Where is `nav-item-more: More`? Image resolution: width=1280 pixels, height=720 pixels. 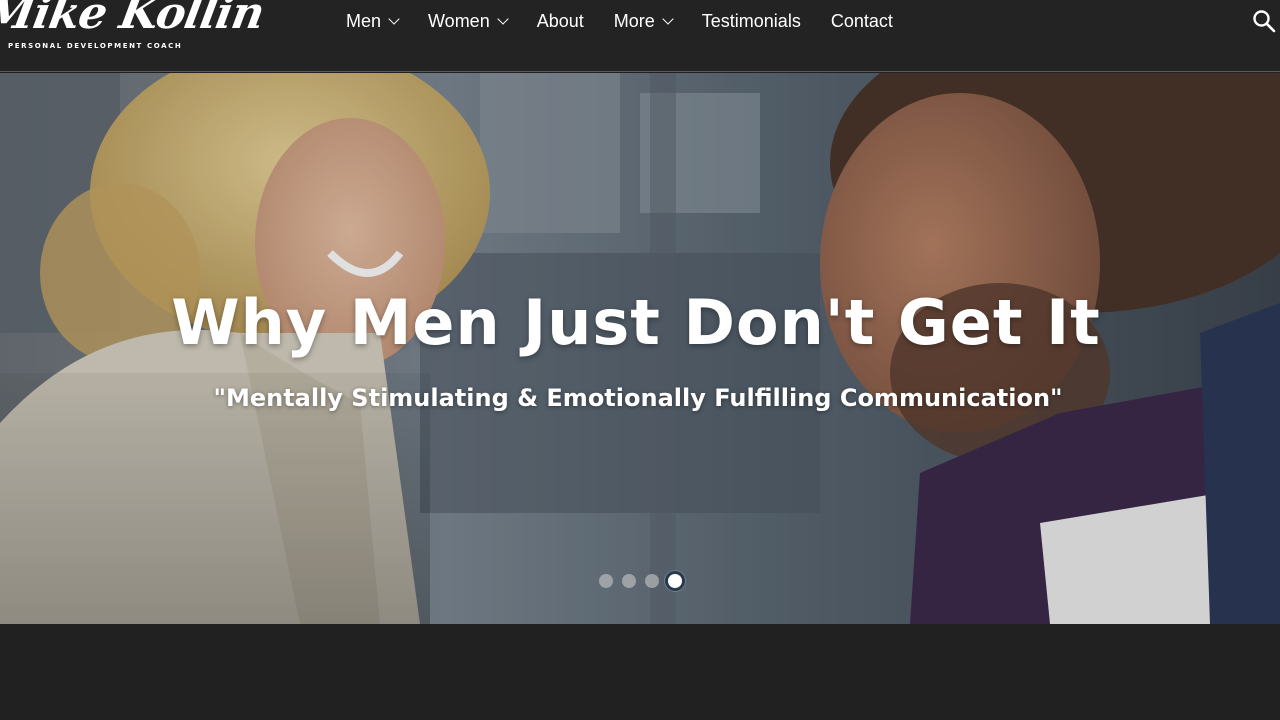 nav-item-more: More is located at coordinates (643, 21).